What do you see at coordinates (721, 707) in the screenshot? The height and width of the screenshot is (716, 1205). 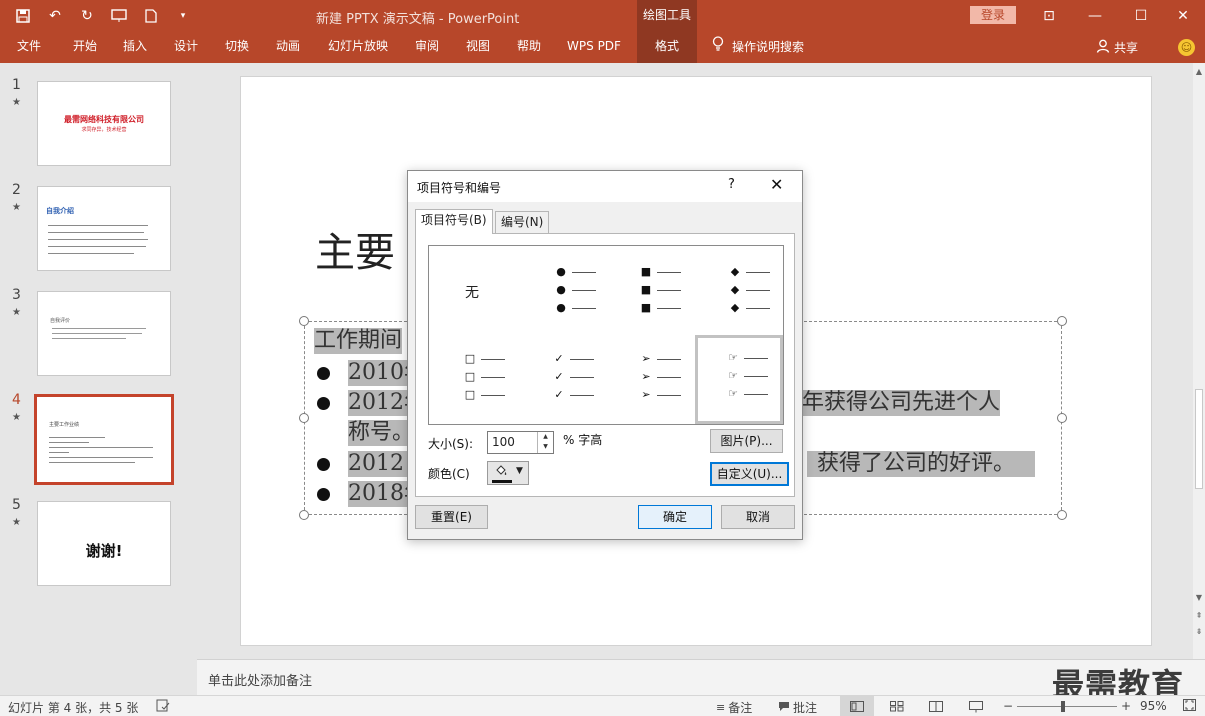 I see `notes-icon: ≡` at bounding box center [721, 707].